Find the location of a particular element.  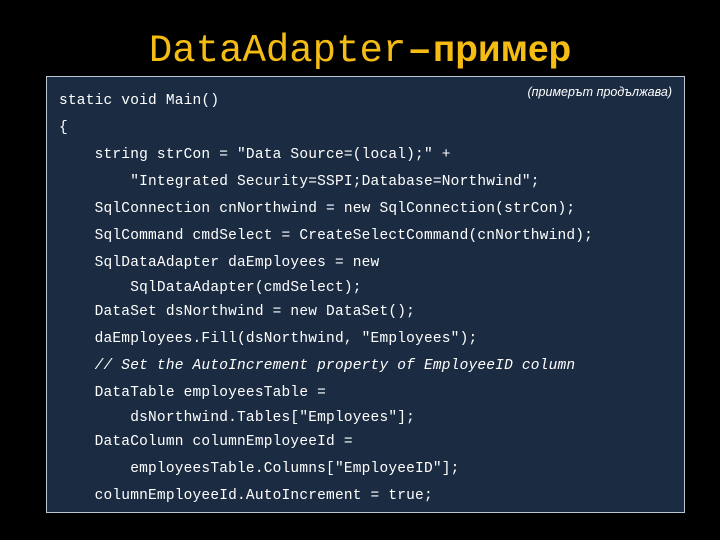

code-line: columnEmployeeId.AutoIncrementSeed = -1; is located at coordinates (368, 511).